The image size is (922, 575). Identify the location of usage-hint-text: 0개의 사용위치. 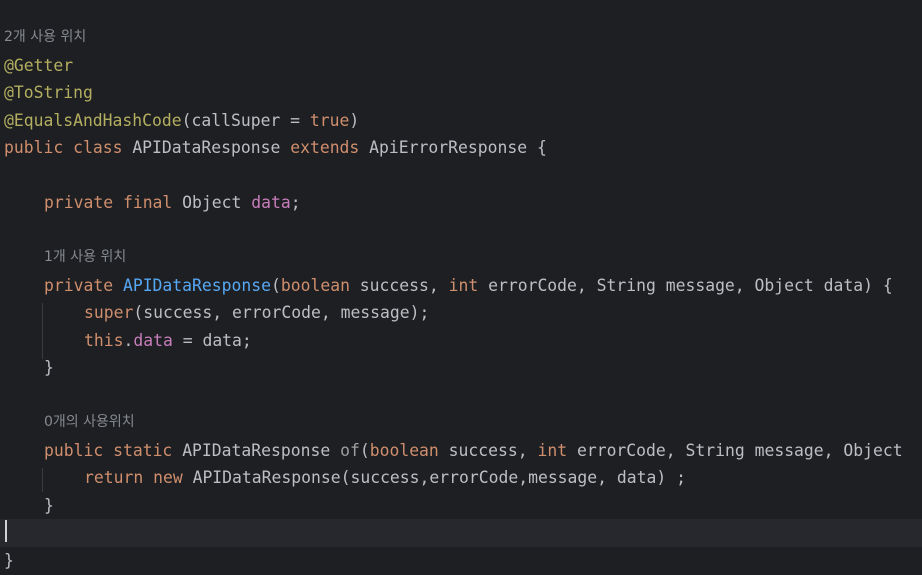
(89, 422).